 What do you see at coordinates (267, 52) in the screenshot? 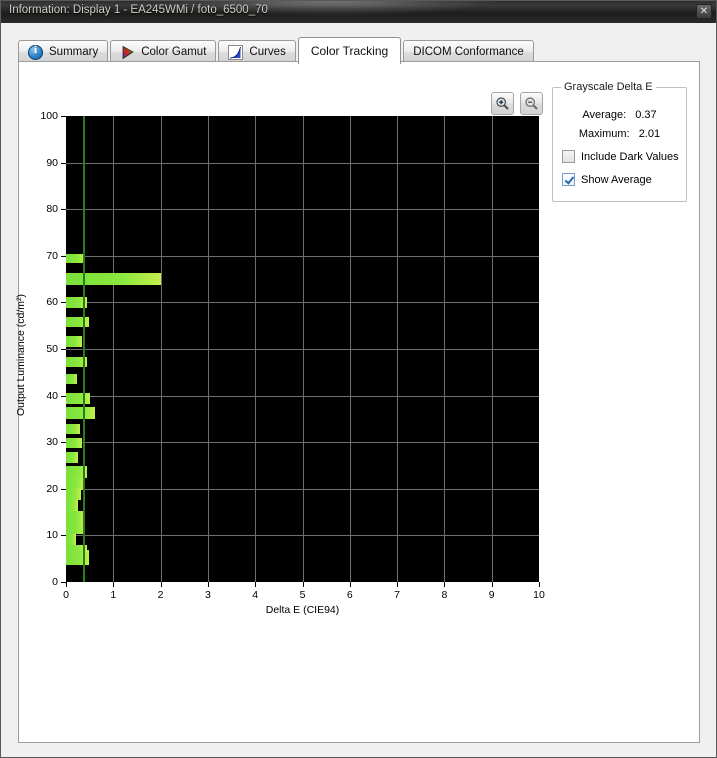
I see `tab-curves-label: Curves` at bounding box center [267, 52].